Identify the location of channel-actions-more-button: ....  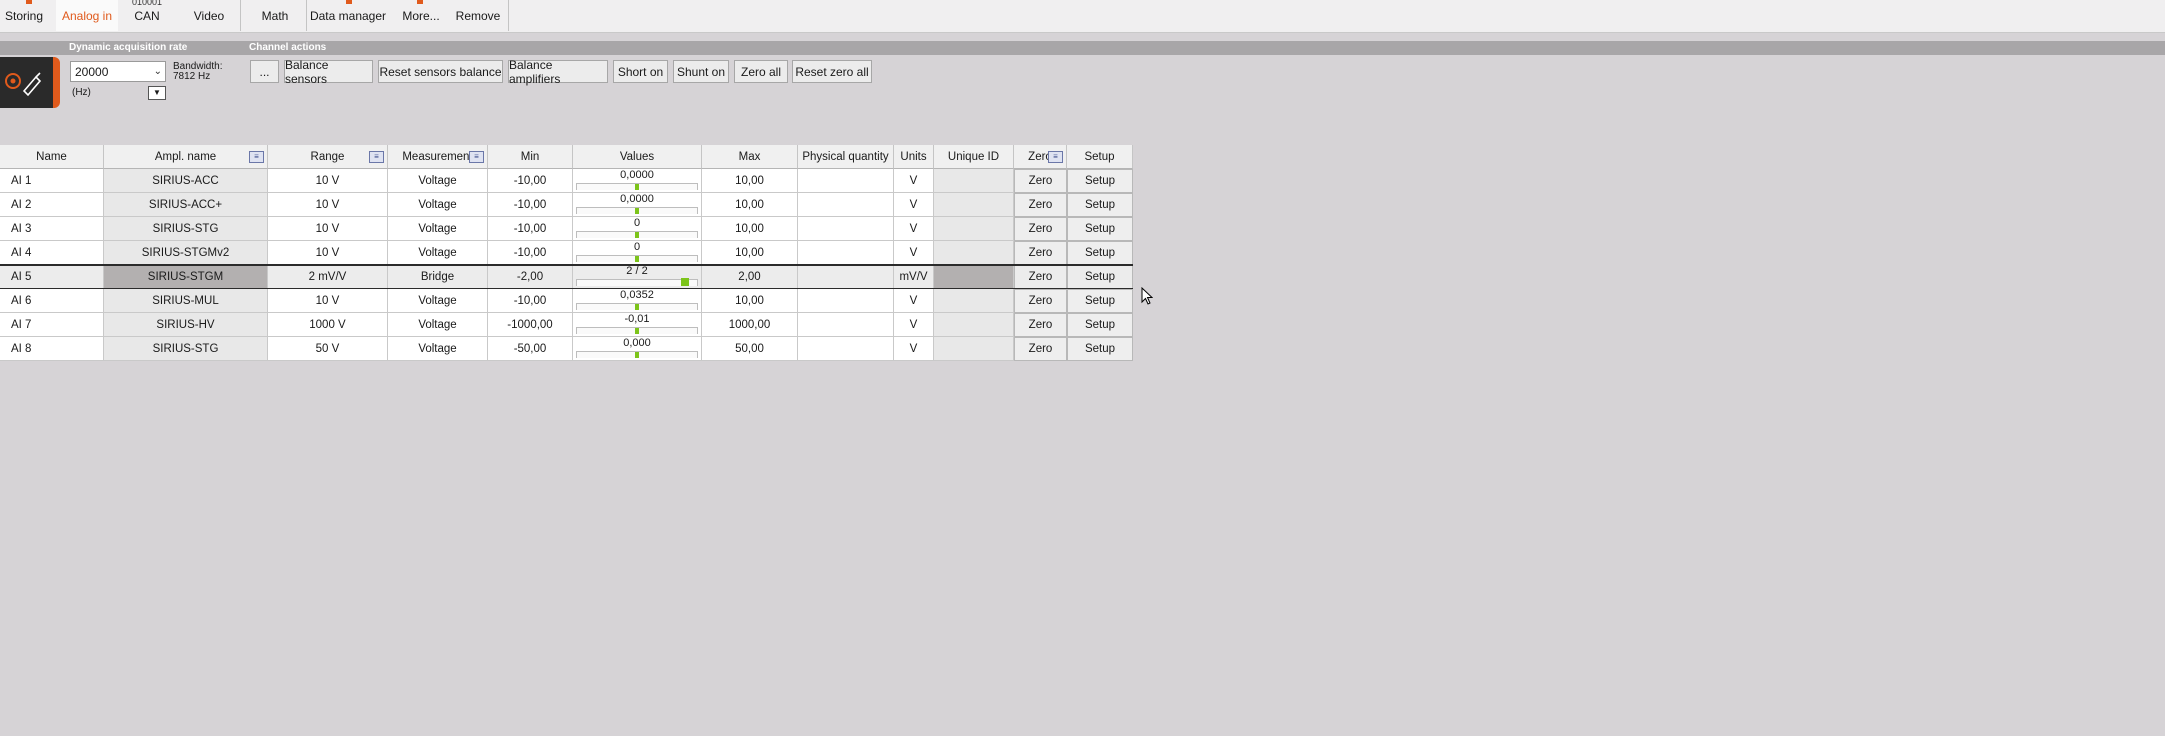
(264, 71).